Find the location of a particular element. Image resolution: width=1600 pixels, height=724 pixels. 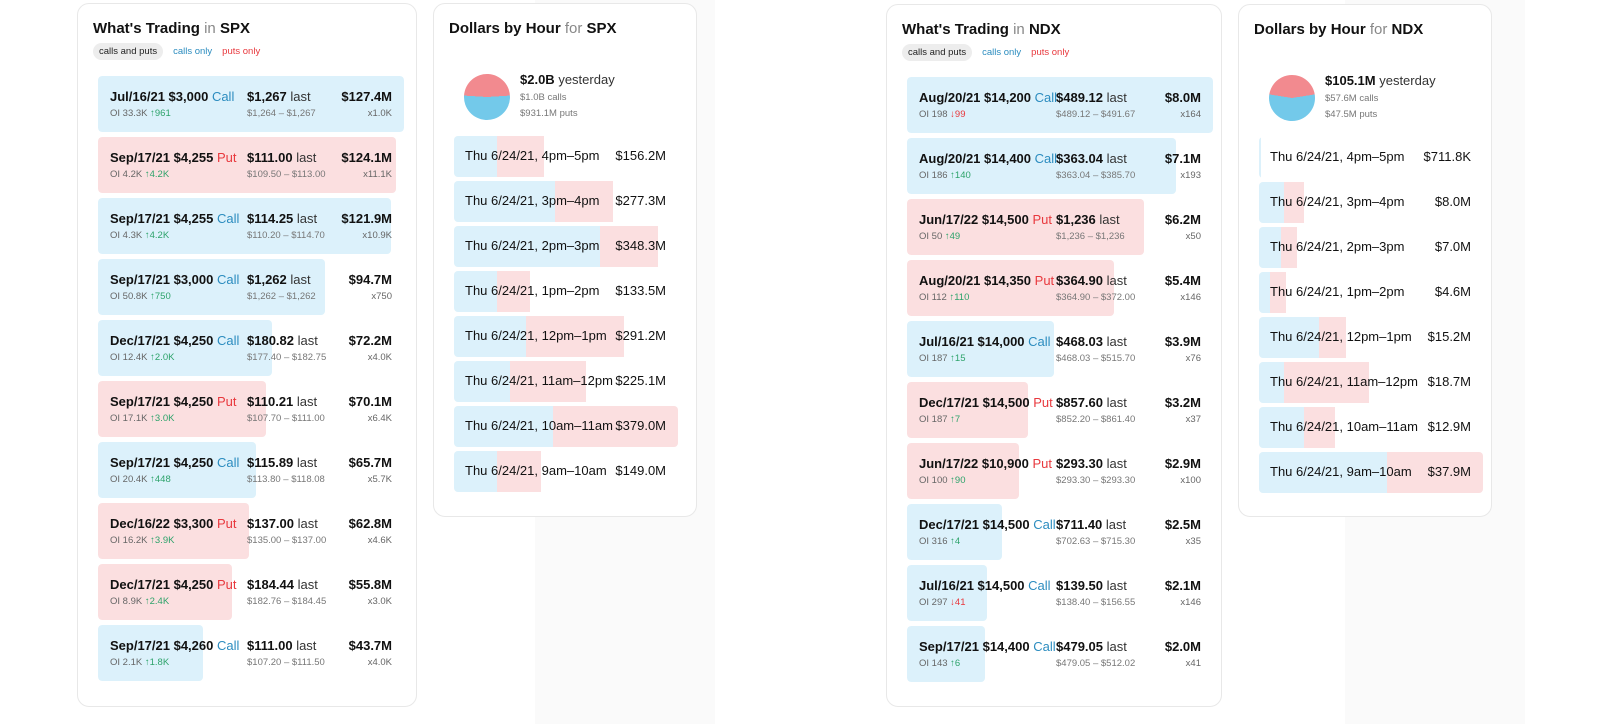

hour-row: Thu 6/24/21, 2pm–3pm $7.0M is located at coordinates (1371, 247).